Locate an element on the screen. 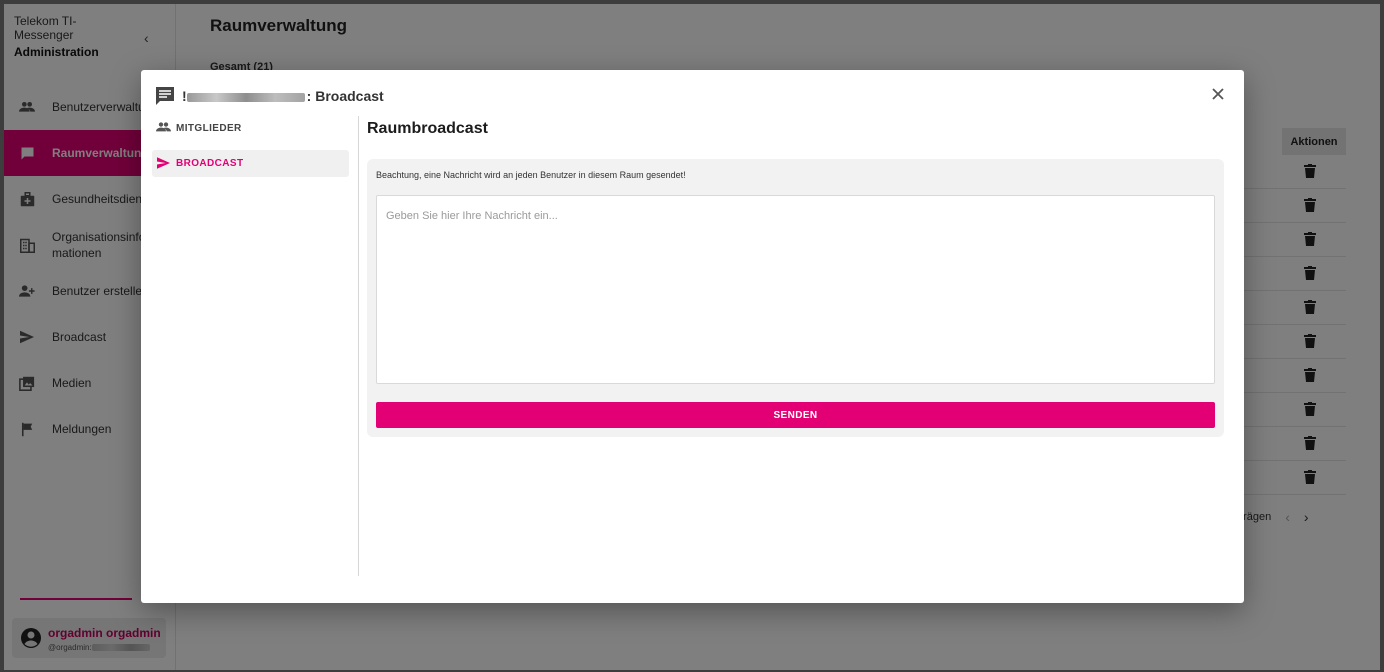 The width and height of the screenshot is (1384, 672). content-title: Raumbroadcast is located at coordinates (427, 128).